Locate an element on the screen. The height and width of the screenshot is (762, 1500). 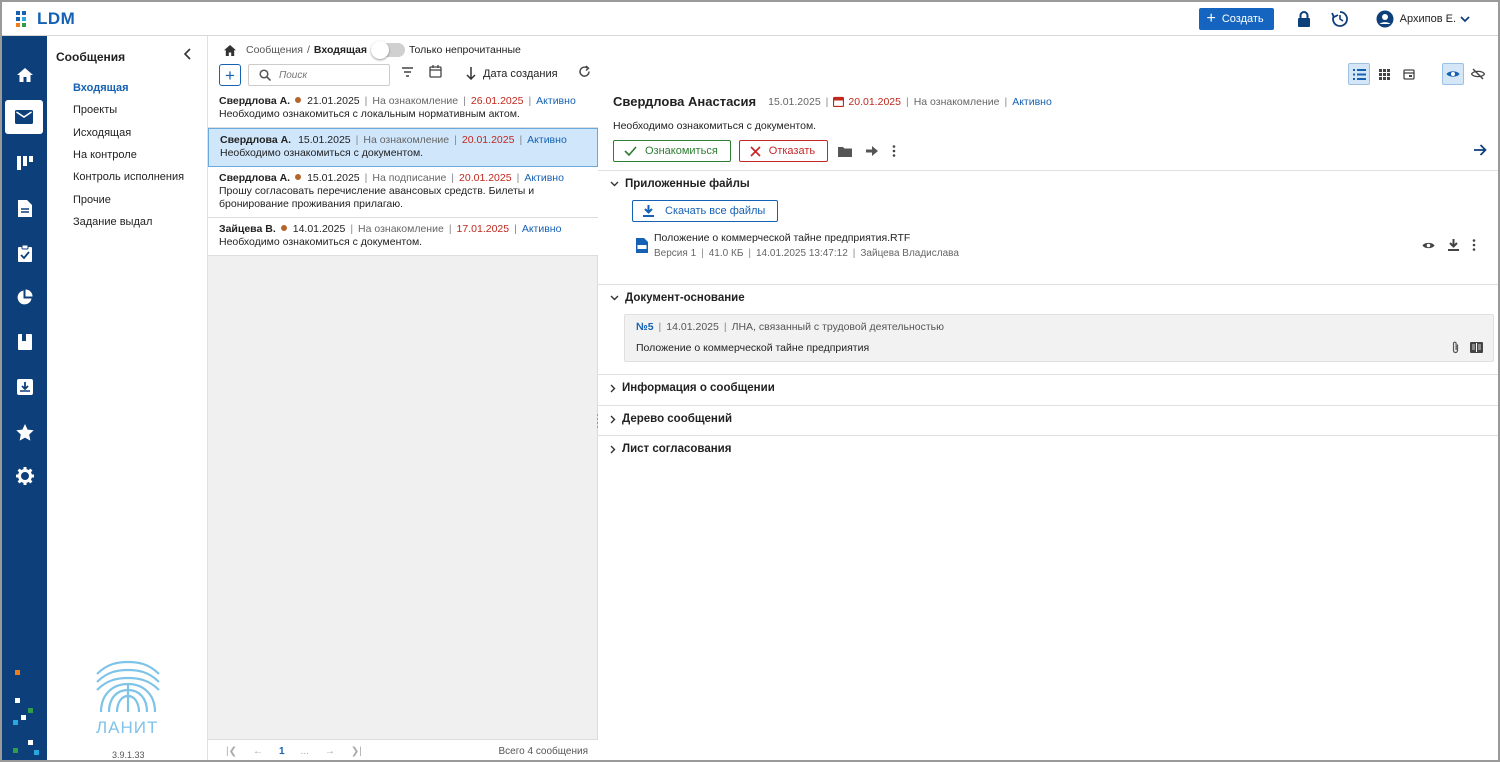
message-status: Активно is located at coordinates (547, 140).